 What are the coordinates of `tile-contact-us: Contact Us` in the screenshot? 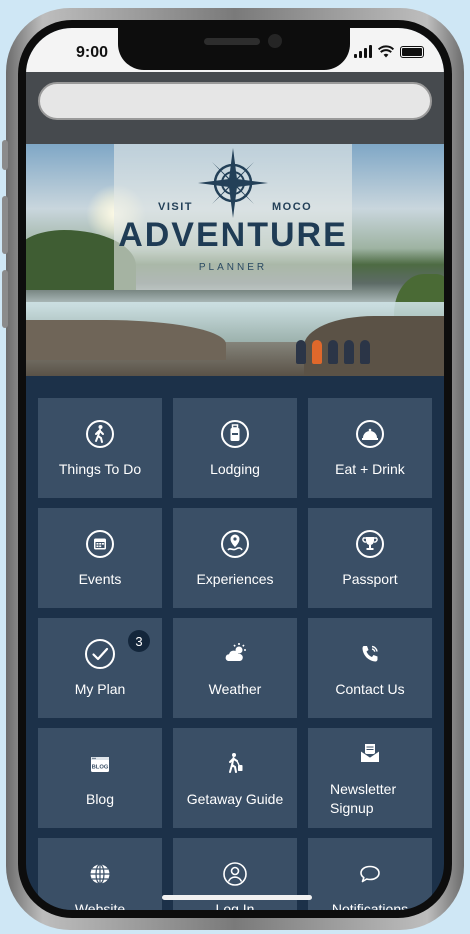 It's located at (370, 668).